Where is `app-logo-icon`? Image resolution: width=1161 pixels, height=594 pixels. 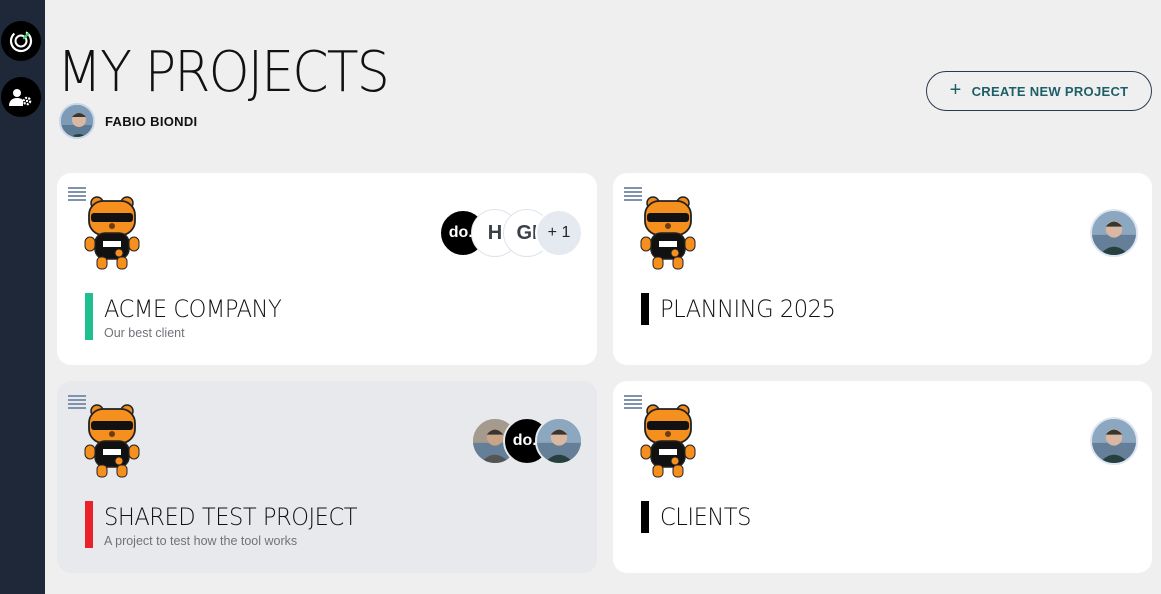 app-logo-icon is located at coordinates (21, 41).